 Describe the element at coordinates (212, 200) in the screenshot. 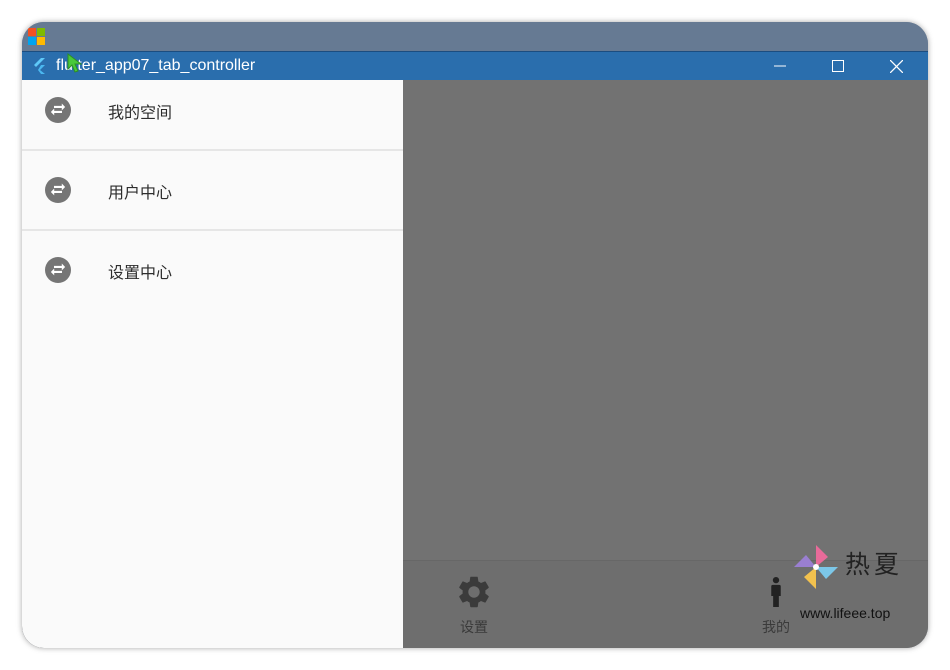

I see `drawer-item-user-center: 用户中心` at that location.